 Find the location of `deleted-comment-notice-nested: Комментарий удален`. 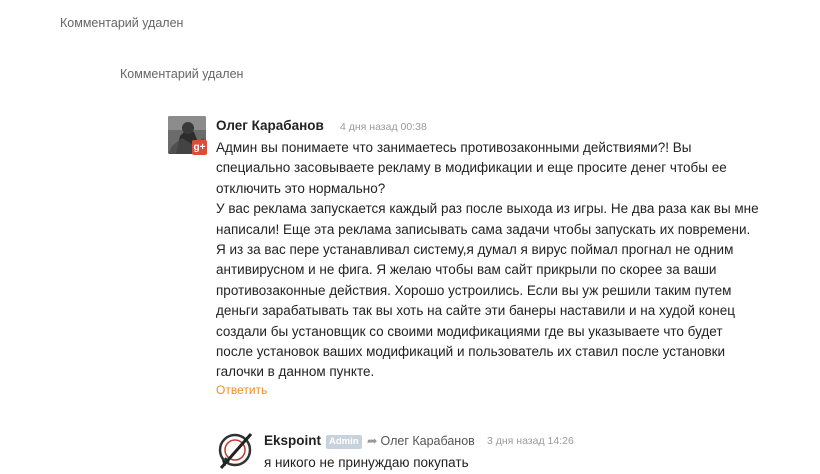

deleted-comment-notice-nested: Комментарий удален is located at coordinates (182, 74).